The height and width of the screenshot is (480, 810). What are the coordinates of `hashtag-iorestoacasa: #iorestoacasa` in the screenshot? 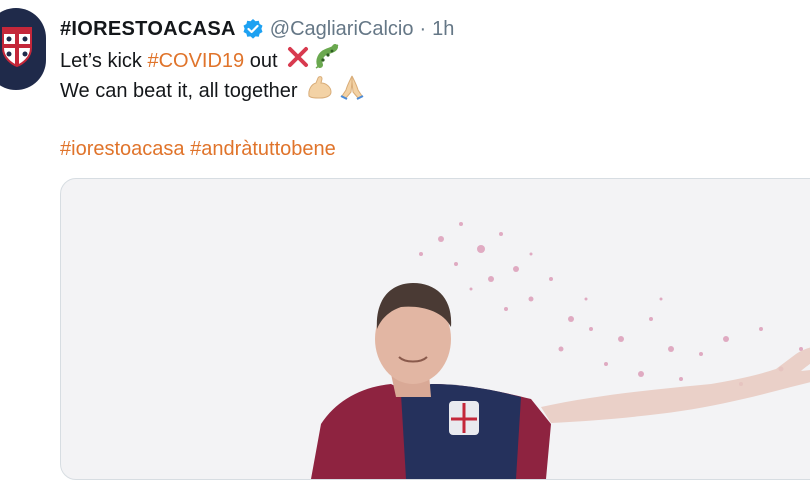 It's located at (122, 149).